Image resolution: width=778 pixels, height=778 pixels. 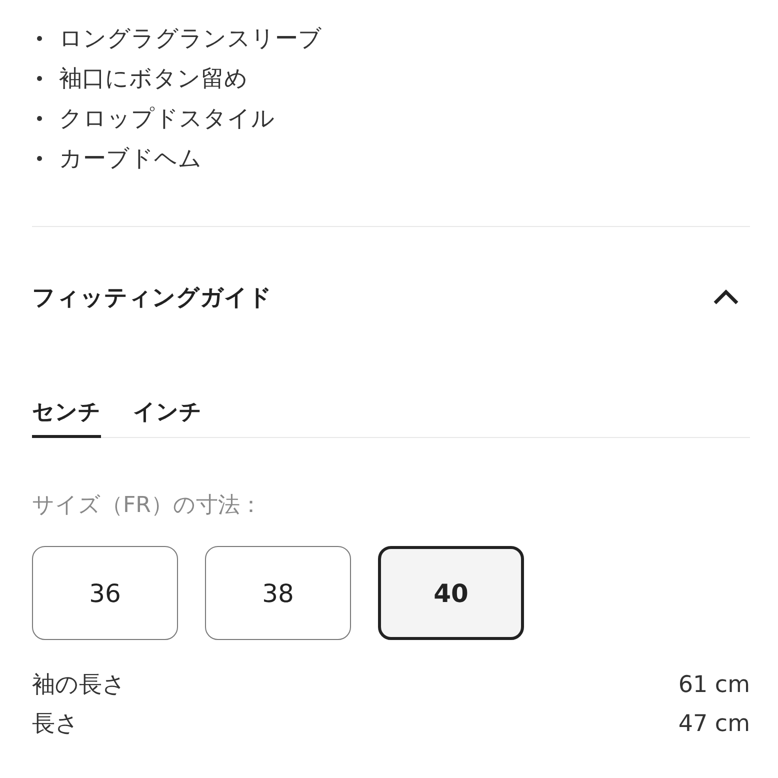 What do you see at coordinates (167, 417) in the screenshot?
I see `unit-tab: インチ` at bounding box center [167, 417].